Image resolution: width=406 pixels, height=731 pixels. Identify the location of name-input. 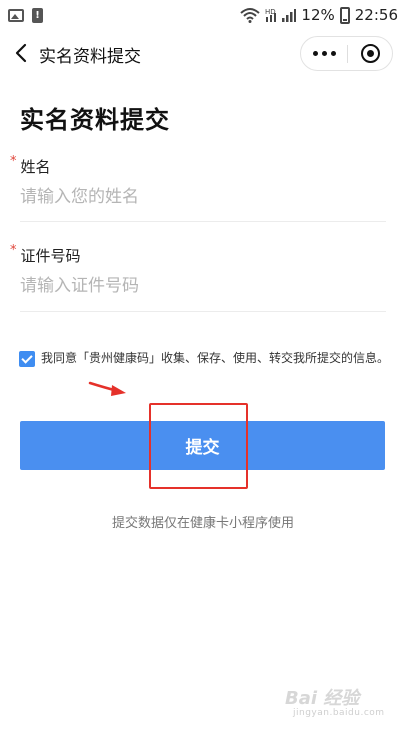
(203, 197).